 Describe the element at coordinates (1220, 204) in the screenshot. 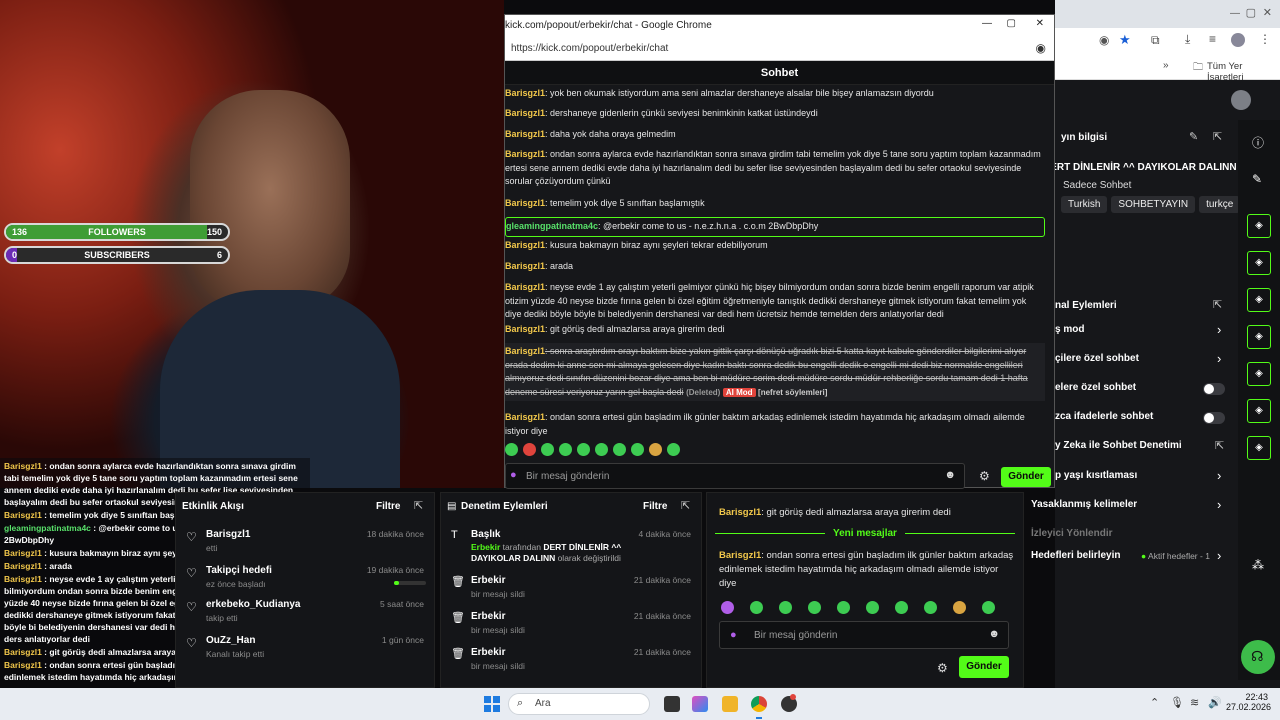

I see `stream-tag: turkçe` at that location.